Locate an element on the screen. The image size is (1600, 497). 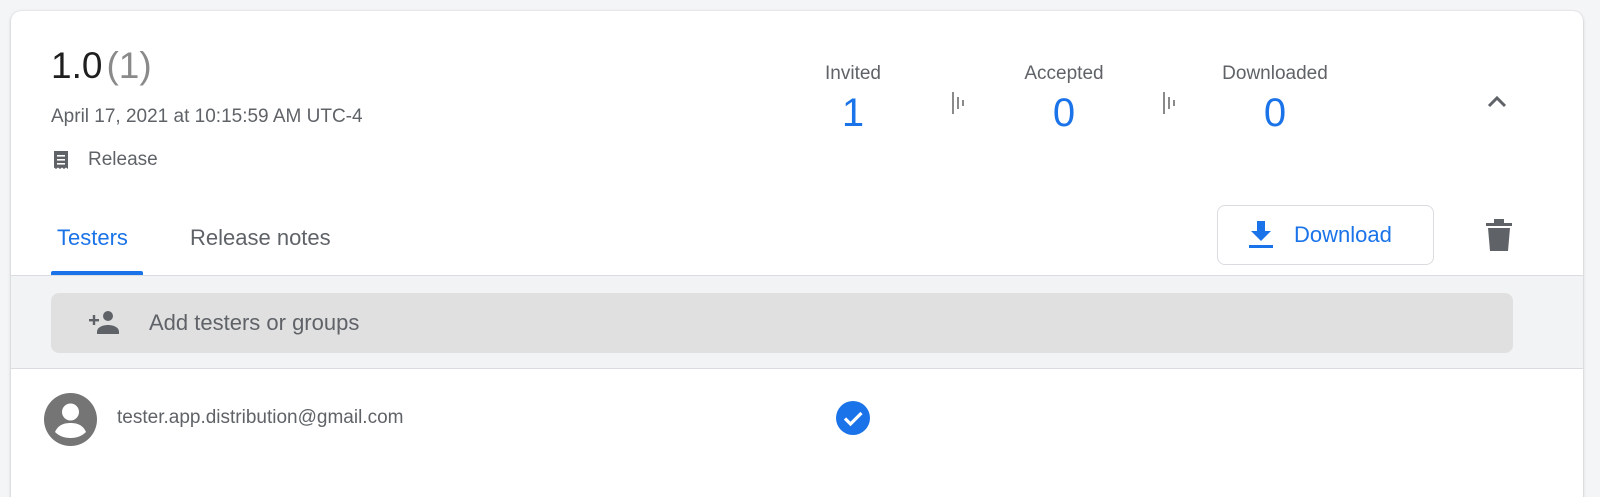
stat-invited: Invited 1 is located at coordinates (853, 100).